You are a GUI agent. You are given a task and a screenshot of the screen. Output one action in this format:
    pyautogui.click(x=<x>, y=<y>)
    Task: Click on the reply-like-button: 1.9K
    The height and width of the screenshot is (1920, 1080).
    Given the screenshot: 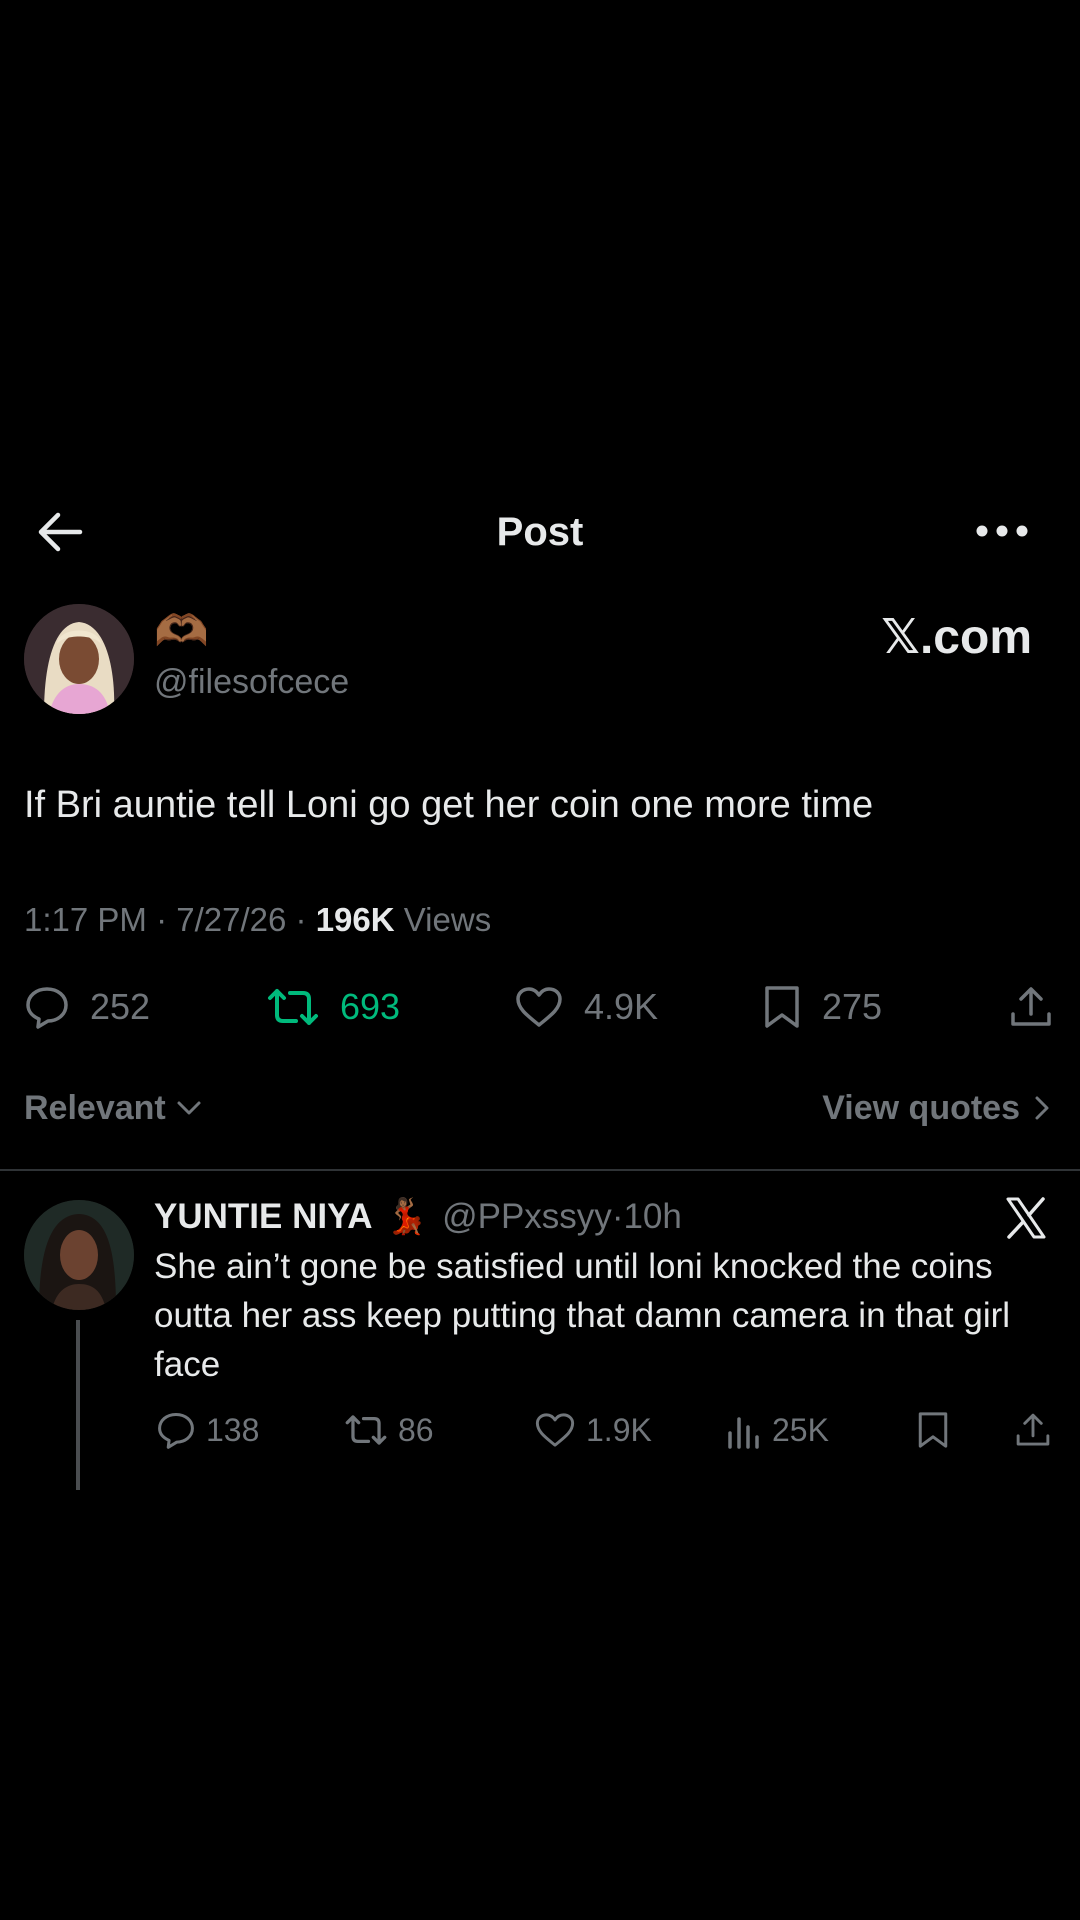 What is the action you would take?
    pyautogui.click(x=593, y=1430)
    